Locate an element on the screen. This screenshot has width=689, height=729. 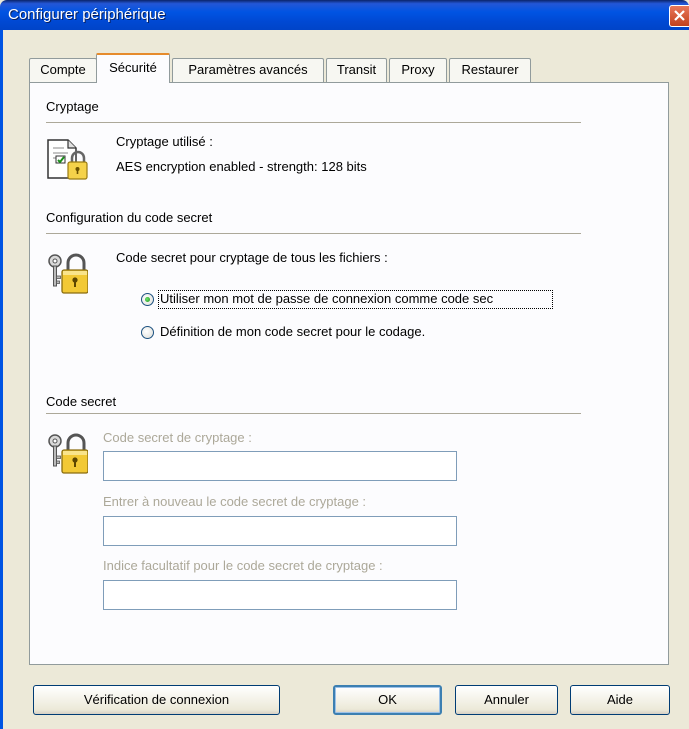
close-icon is located at coordinates (679, 15).